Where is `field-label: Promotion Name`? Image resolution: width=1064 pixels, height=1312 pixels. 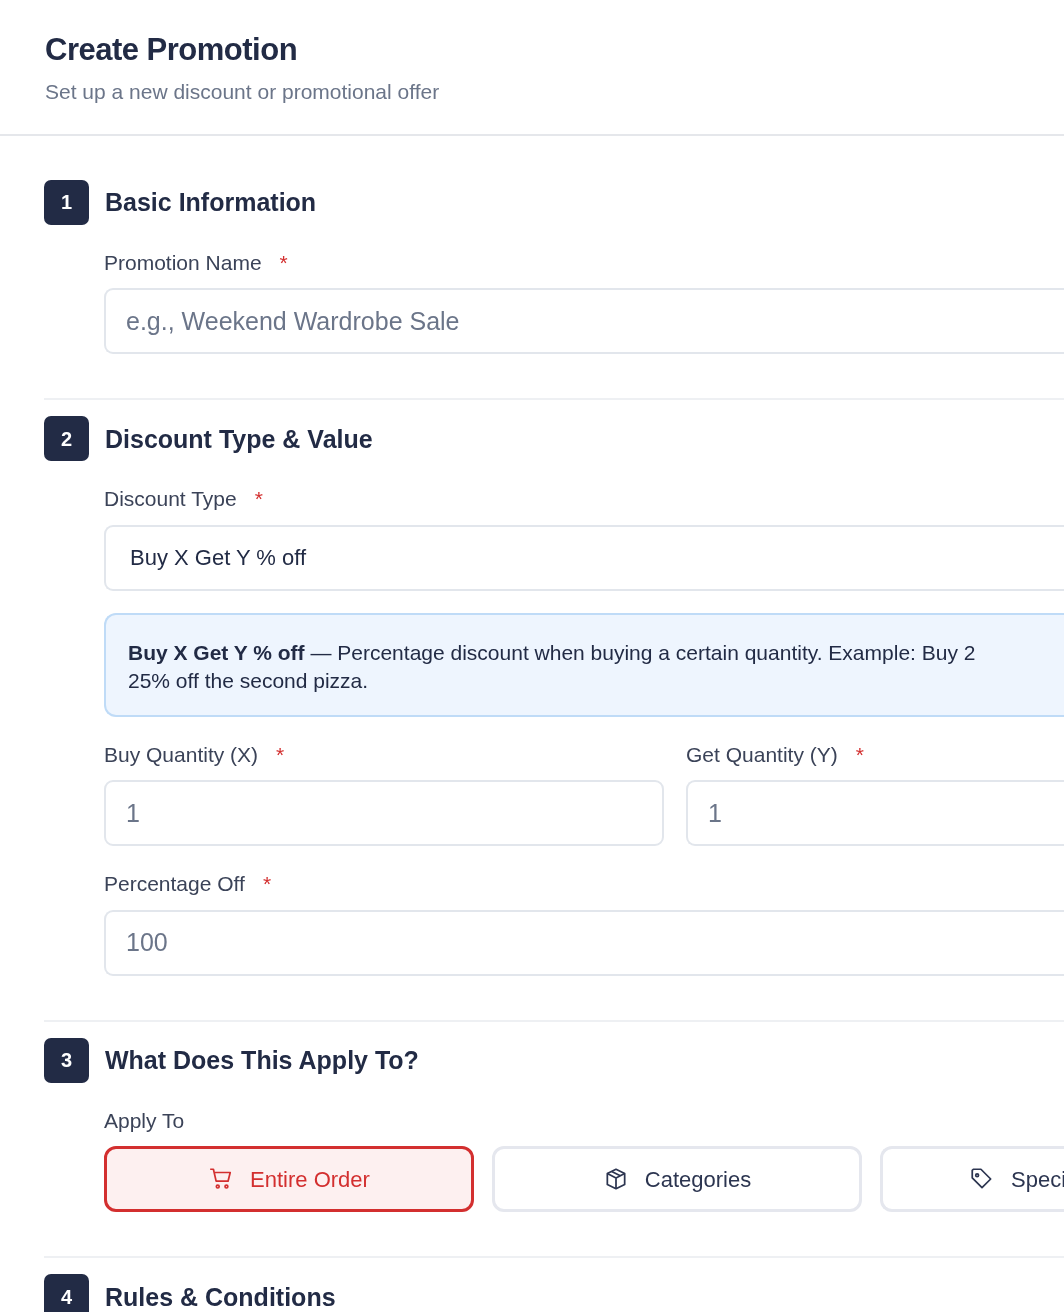 field-label: Promotion Name is located at coordinates (183, 262).